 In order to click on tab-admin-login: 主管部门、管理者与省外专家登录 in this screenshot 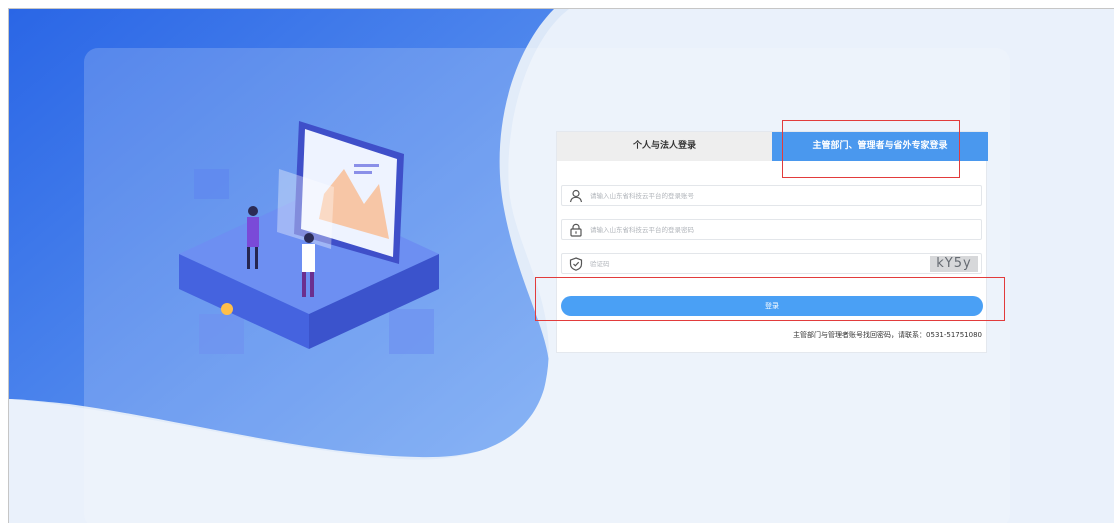, I will do `click(880, 146)`.